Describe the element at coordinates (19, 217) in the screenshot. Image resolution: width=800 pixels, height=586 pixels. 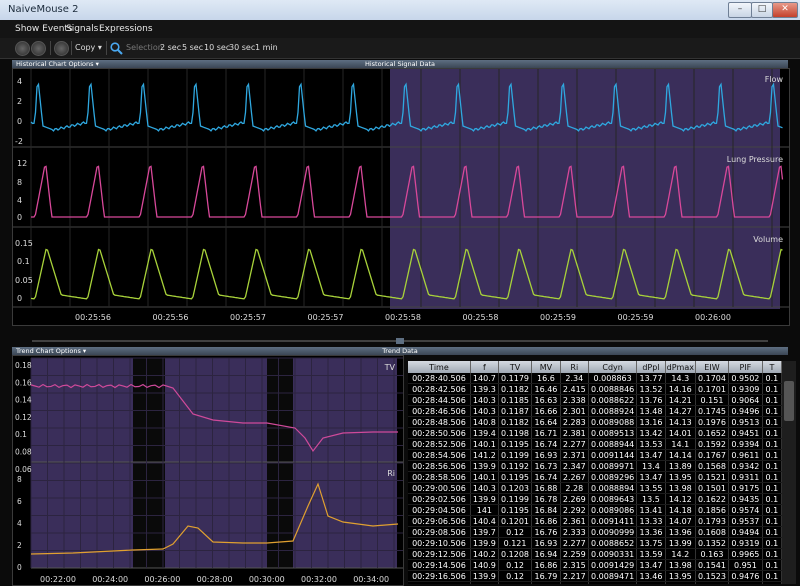
I see `pressure-tick: 0` at that location.